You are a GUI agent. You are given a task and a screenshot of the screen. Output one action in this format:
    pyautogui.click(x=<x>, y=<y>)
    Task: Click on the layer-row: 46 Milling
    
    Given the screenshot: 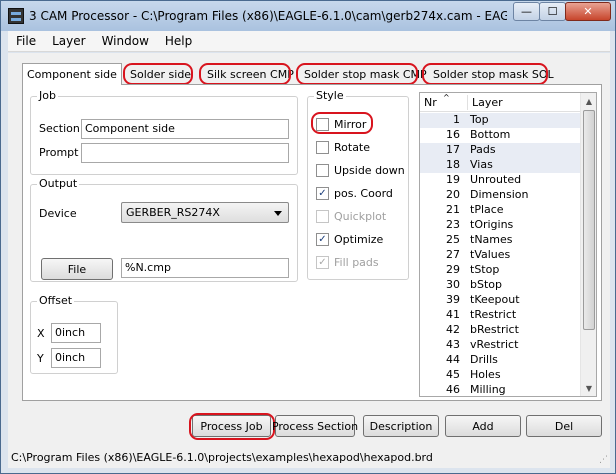 What is the action you would take?
    pyautogui.click(x=500, y=389)
    